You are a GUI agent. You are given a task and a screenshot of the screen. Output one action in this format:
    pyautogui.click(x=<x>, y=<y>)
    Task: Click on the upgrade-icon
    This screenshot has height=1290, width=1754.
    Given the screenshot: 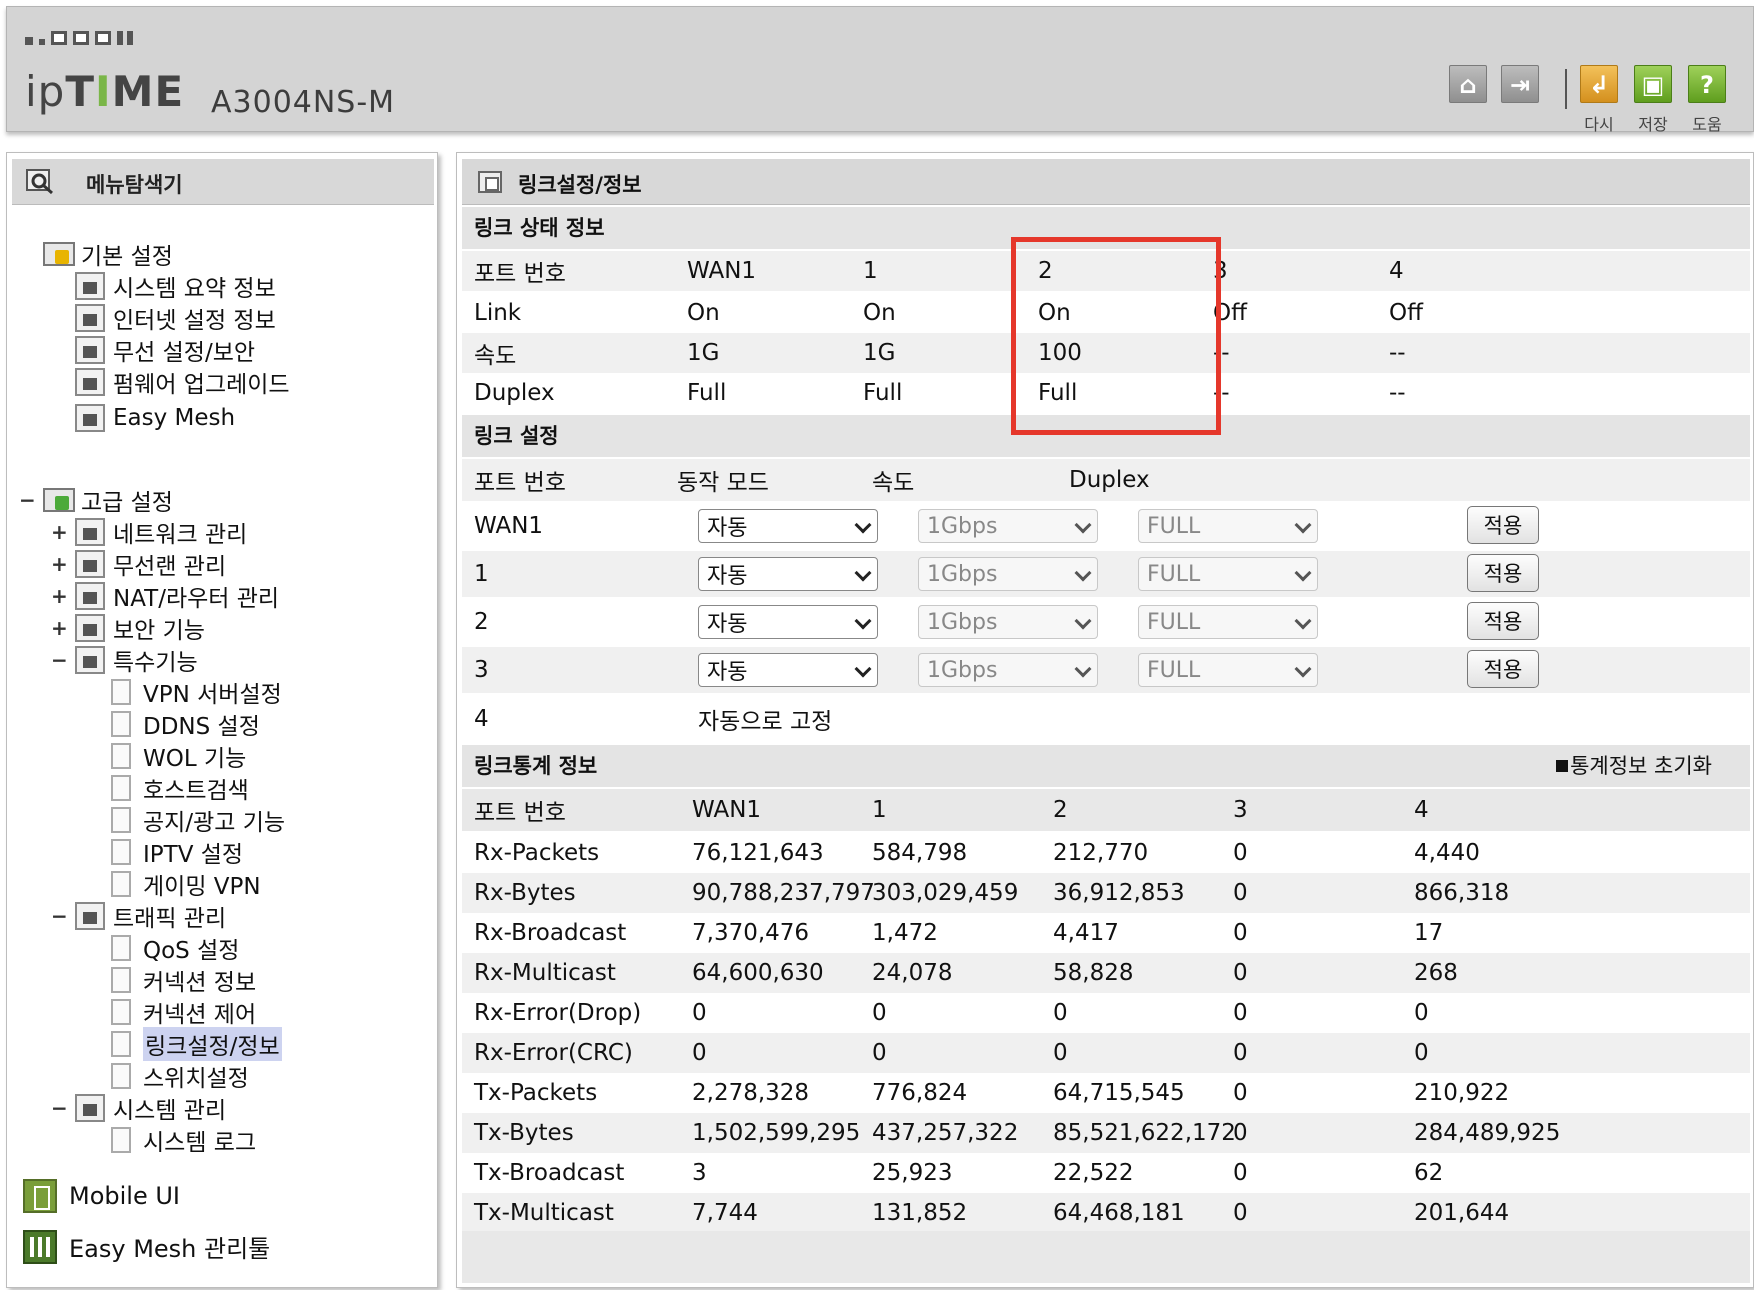 What is the action you would take?
    pyautogui.click(x=90, y=382)
    